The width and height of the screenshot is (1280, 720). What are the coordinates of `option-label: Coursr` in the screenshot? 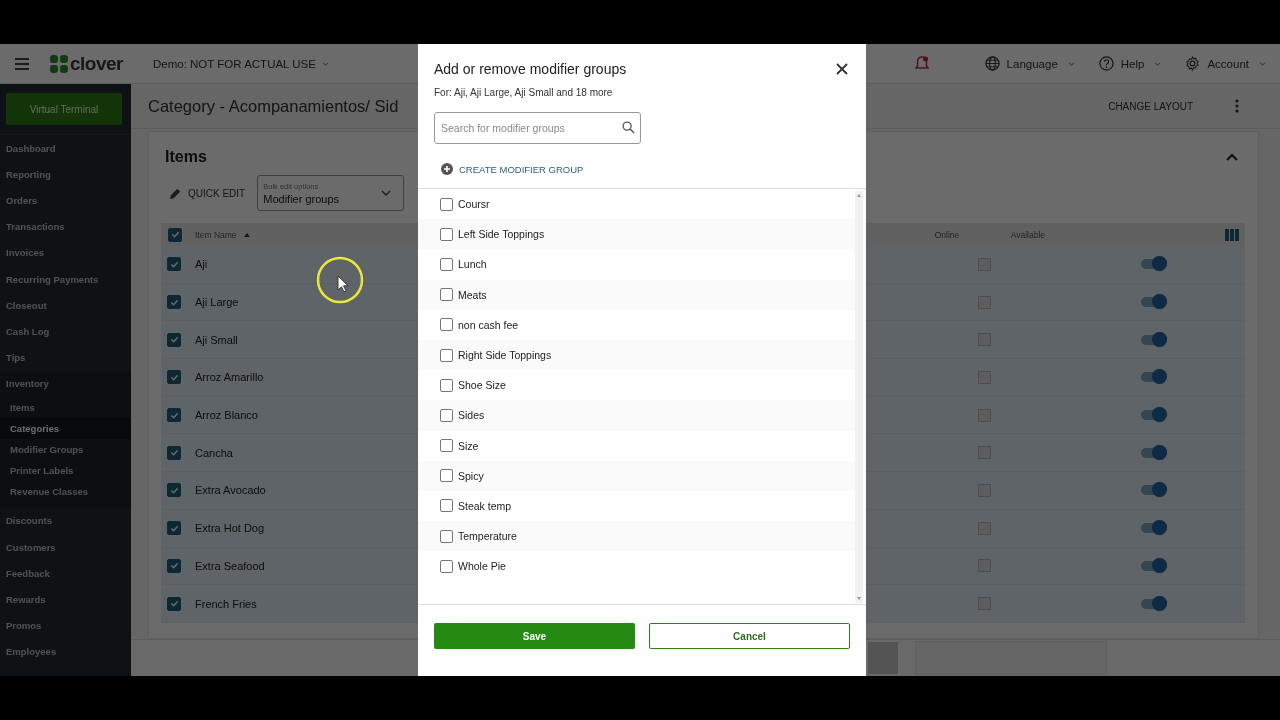 It's located at (474, 204).